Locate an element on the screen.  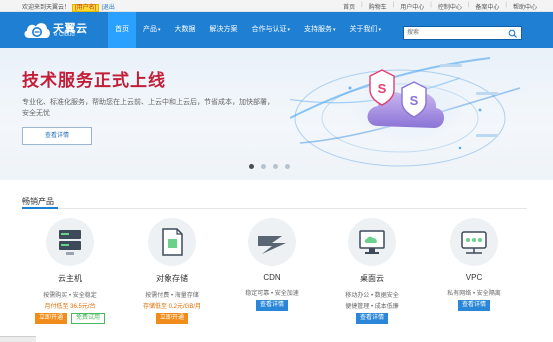
search-box is located at coordinates (462, 33).